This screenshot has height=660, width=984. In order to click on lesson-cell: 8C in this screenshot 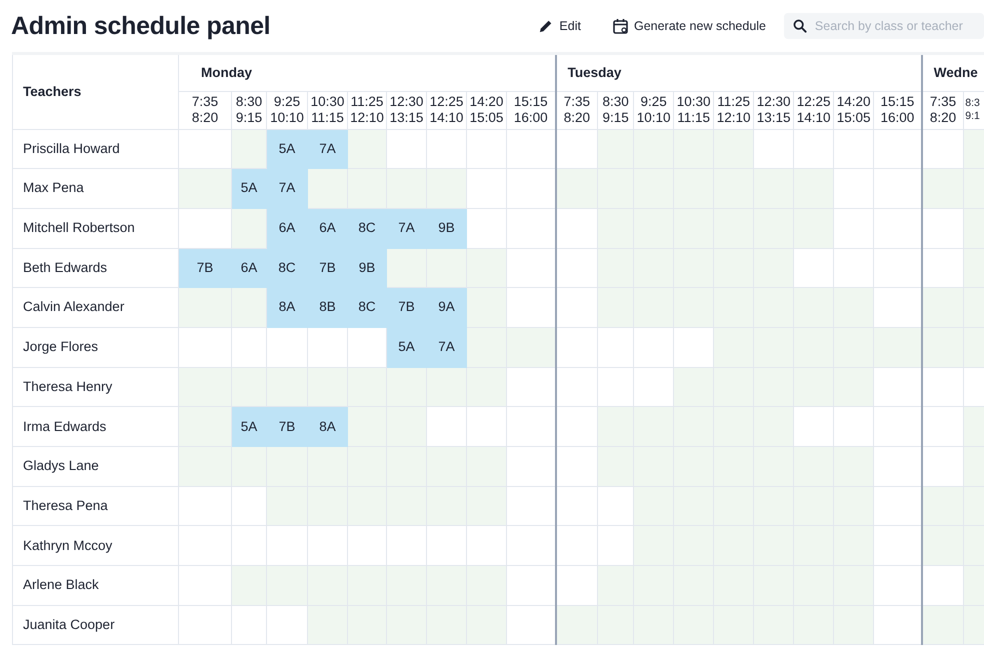, I will do `click(367, 228)`.